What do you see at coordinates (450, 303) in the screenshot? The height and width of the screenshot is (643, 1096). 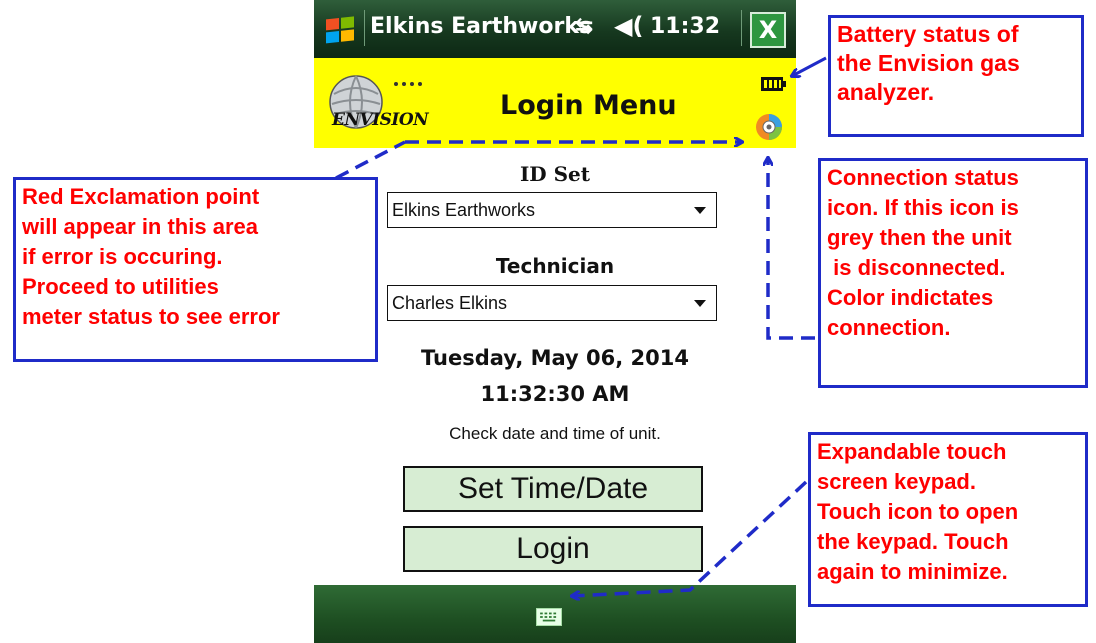 I see `technician-value: Charles Elkins` at bounding box center [450, 303].